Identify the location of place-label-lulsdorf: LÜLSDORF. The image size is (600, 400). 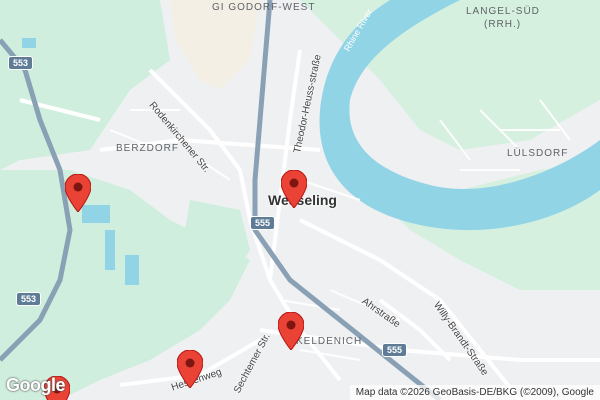
(538, 153).